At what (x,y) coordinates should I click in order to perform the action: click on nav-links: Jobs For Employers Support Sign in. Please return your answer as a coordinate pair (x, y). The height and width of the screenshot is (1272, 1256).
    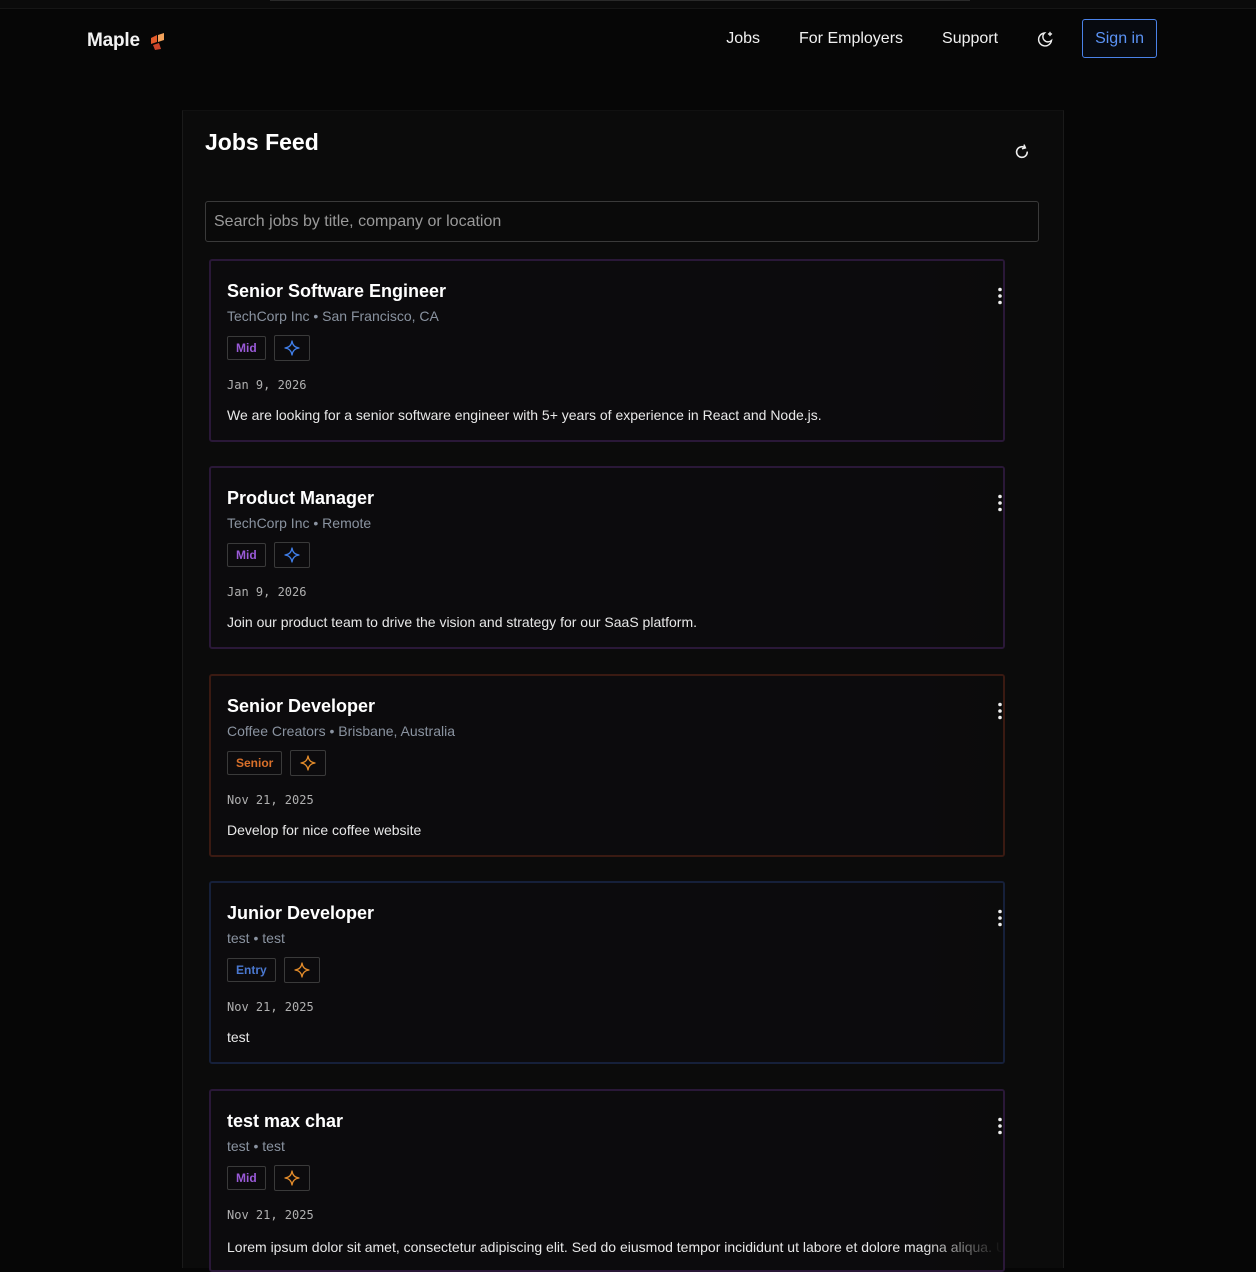
    Looking at the image, I should click on (941, 38).